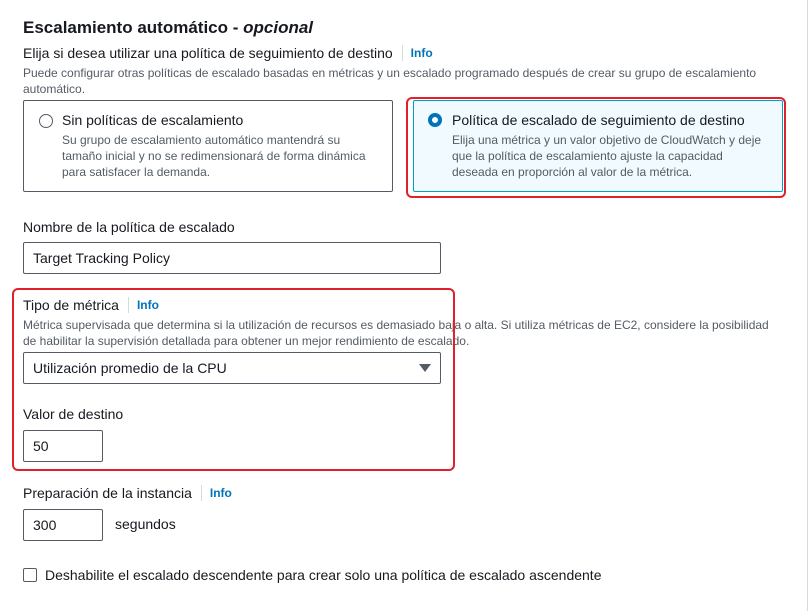 The image size is (808, 611). What do you see at coordinates (425, 368) in the screenshot?
I see `caret-down-icon` at bounding box center [425, 368].